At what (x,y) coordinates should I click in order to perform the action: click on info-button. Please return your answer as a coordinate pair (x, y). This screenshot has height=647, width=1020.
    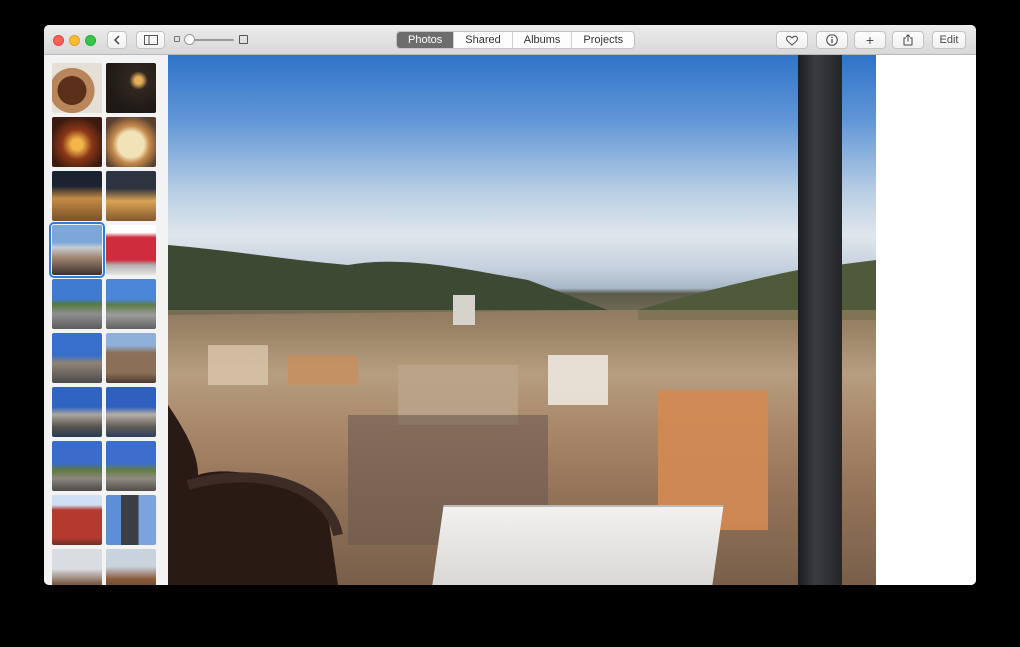
    Looking at the image, I should click on (832, 40).